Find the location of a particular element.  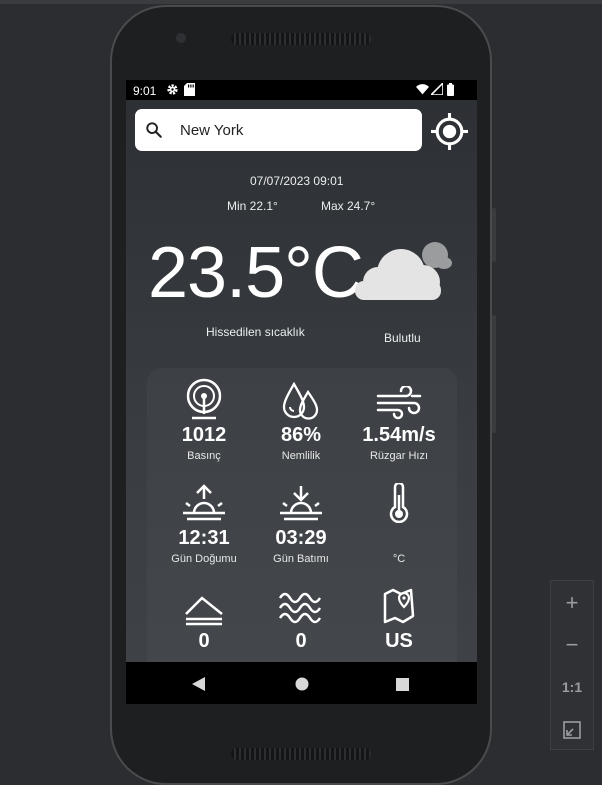

bottom-speaker is located at coordinates (301, 754).